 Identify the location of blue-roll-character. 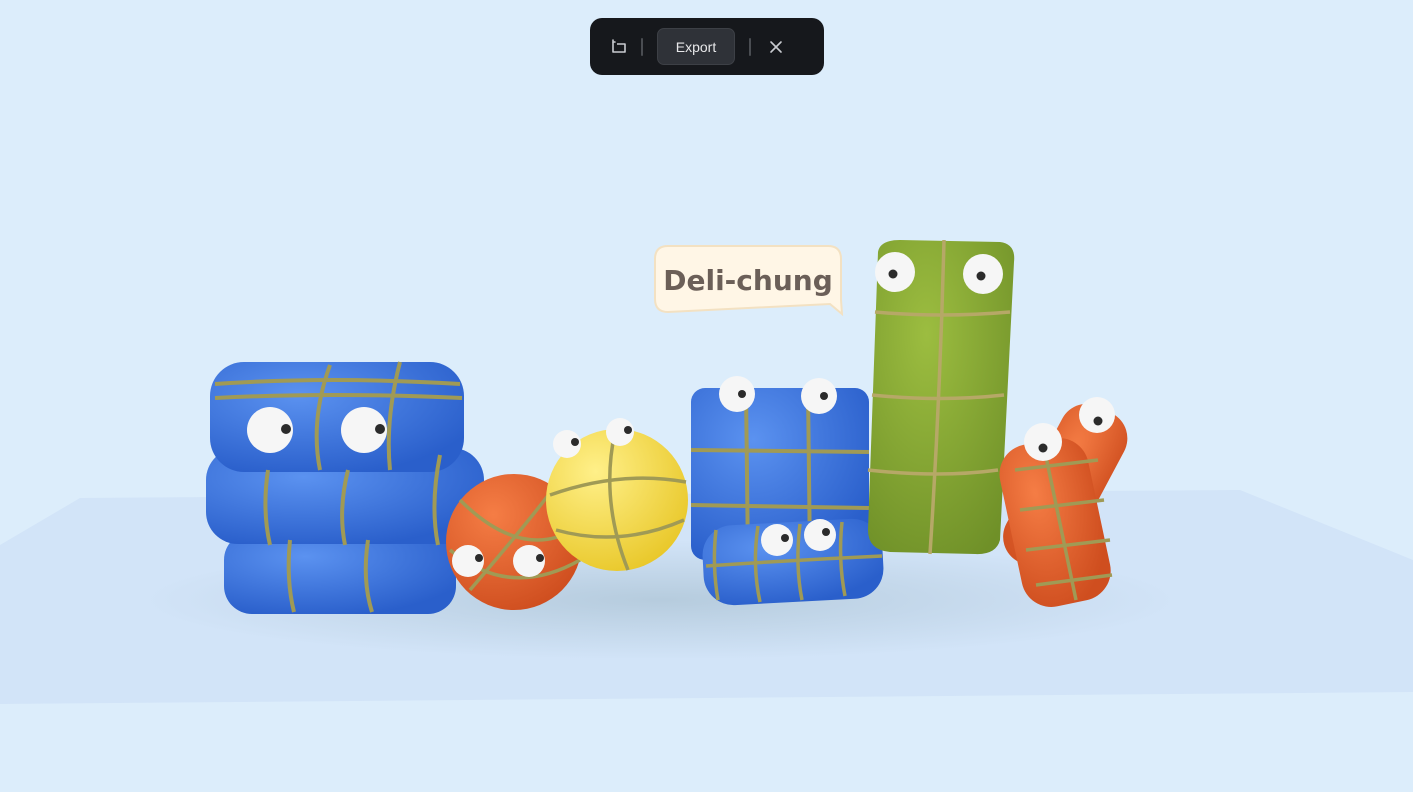
(793, 561).